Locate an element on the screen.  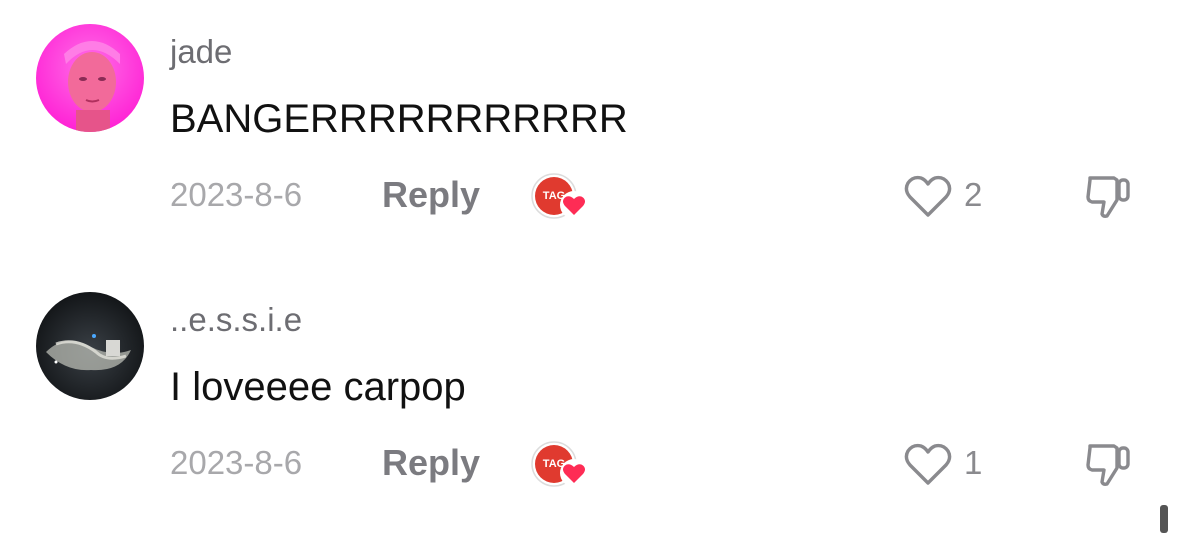
like-count: 2 is located at coordinates (973, 194).